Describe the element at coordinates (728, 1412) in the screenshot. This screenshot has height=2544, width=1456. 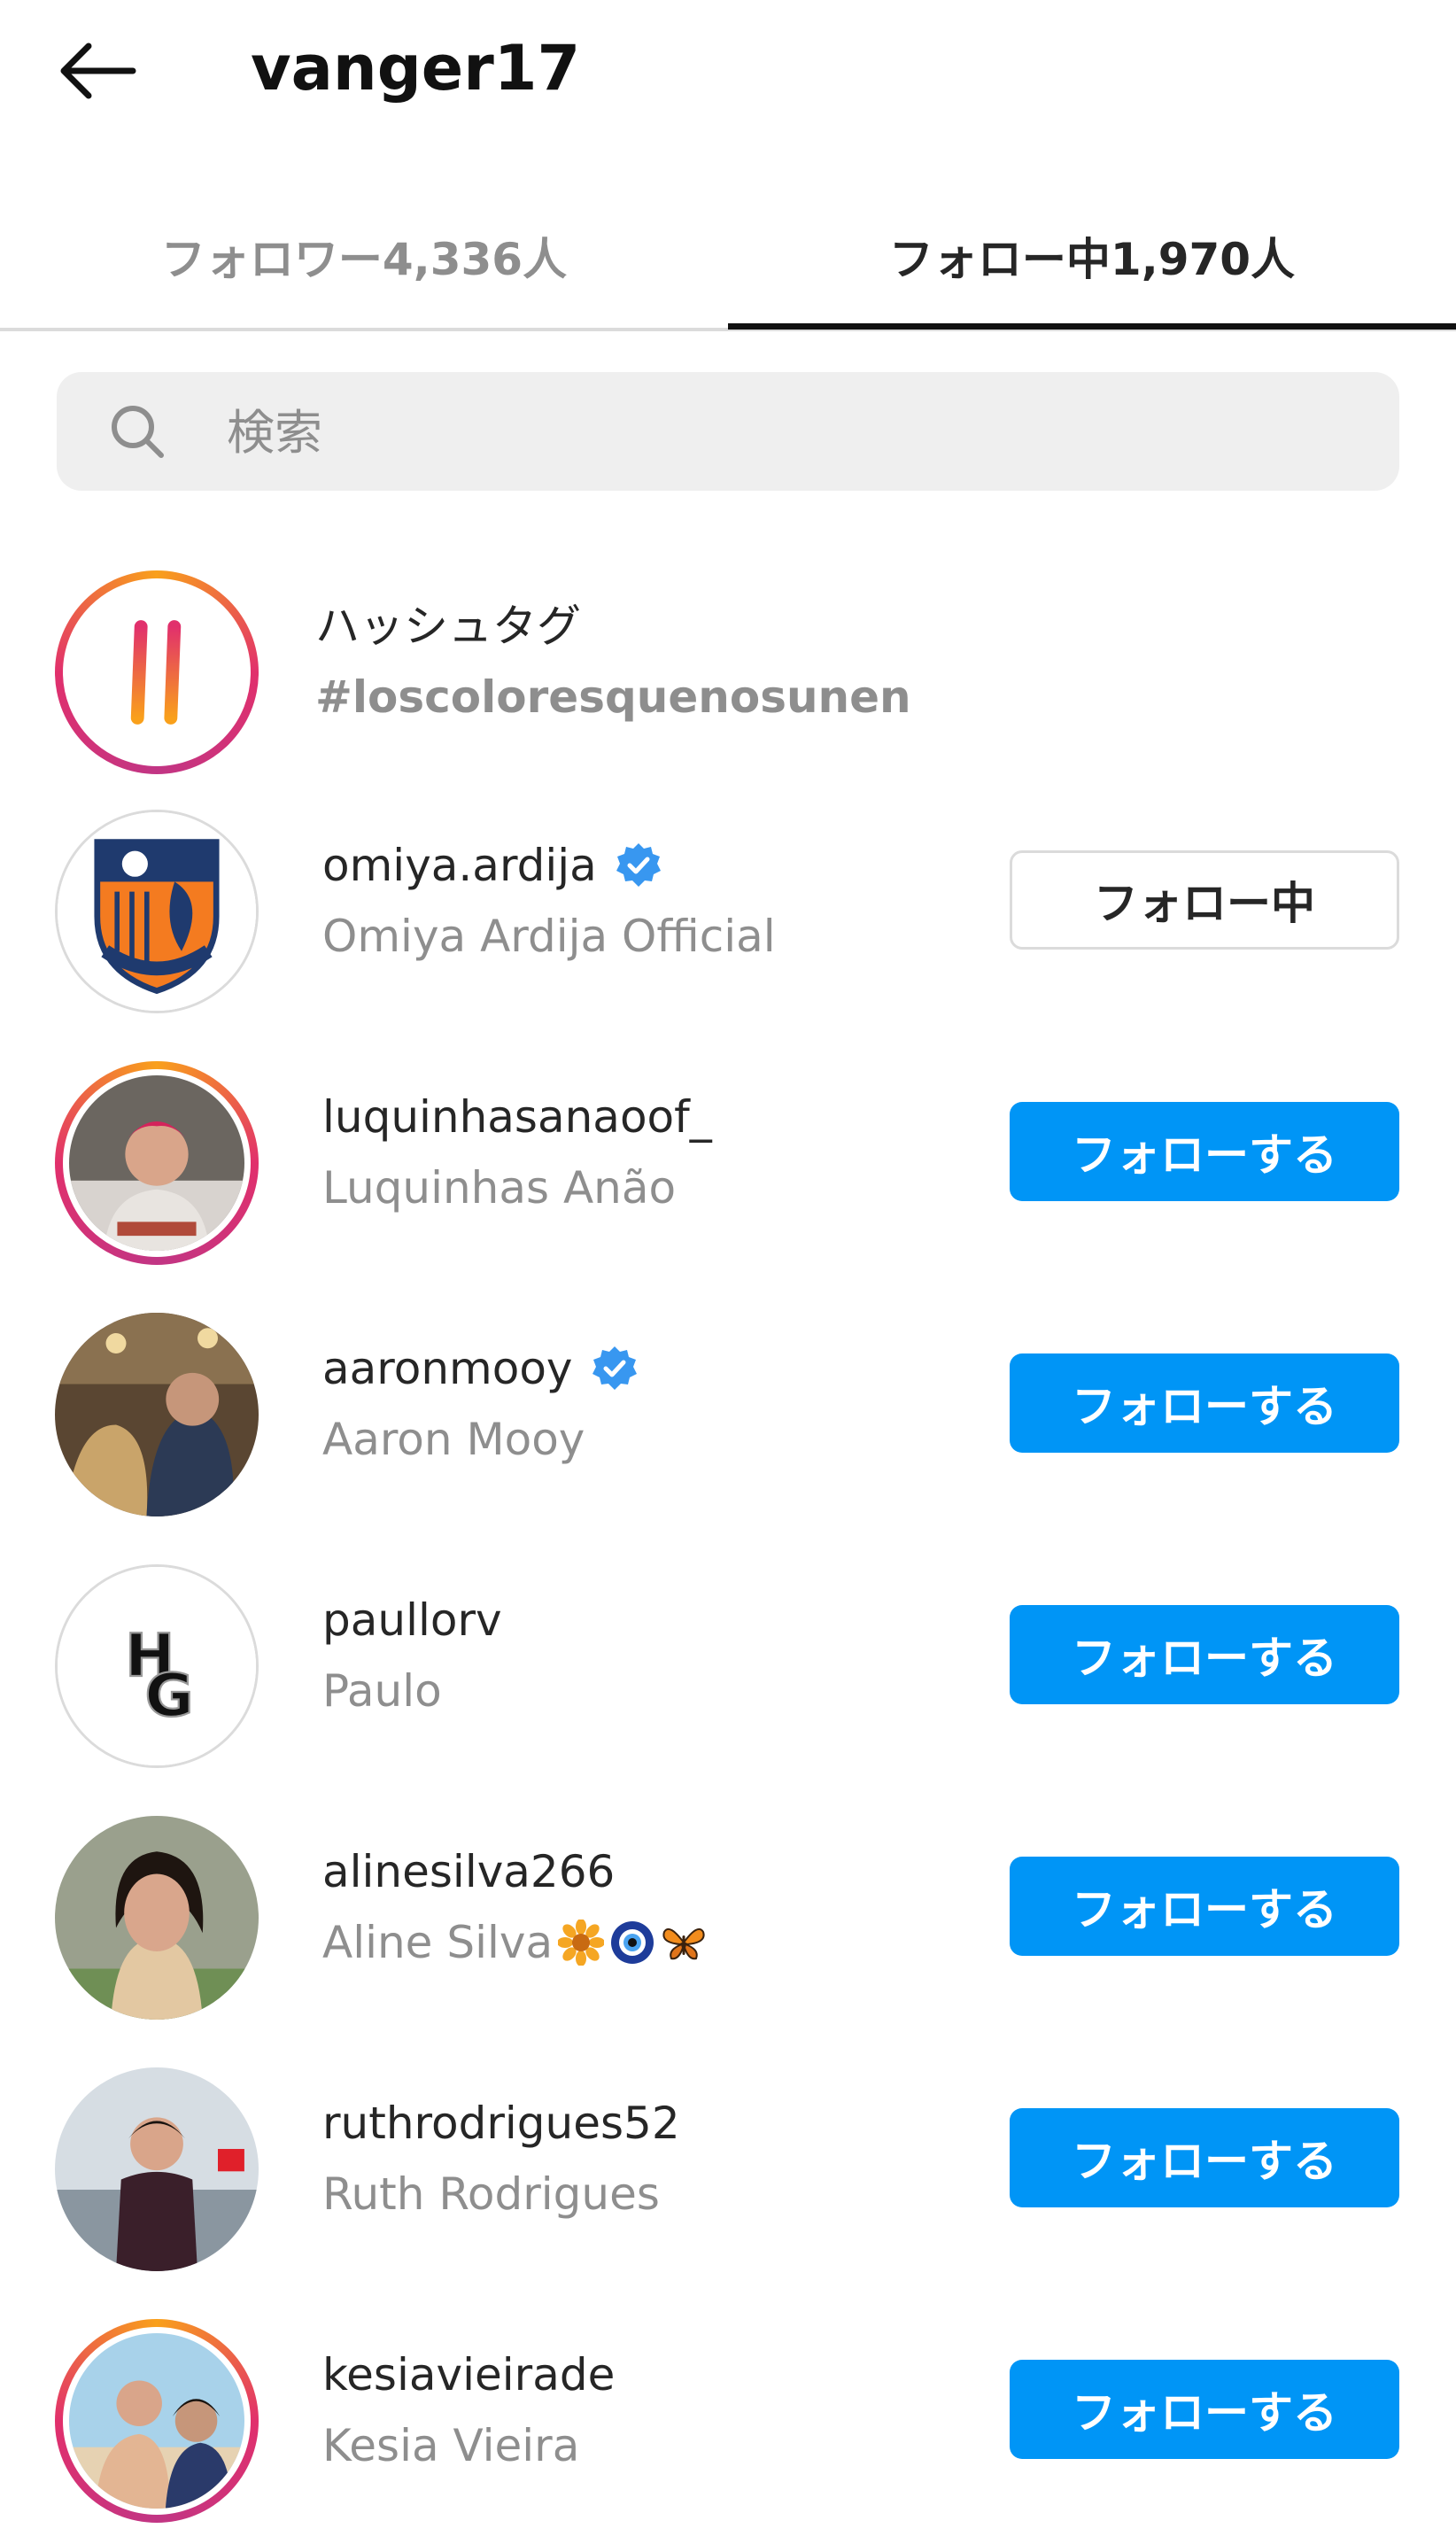
I see `list-item: aaronmooy Aaron Mooy フォローする` at that location.